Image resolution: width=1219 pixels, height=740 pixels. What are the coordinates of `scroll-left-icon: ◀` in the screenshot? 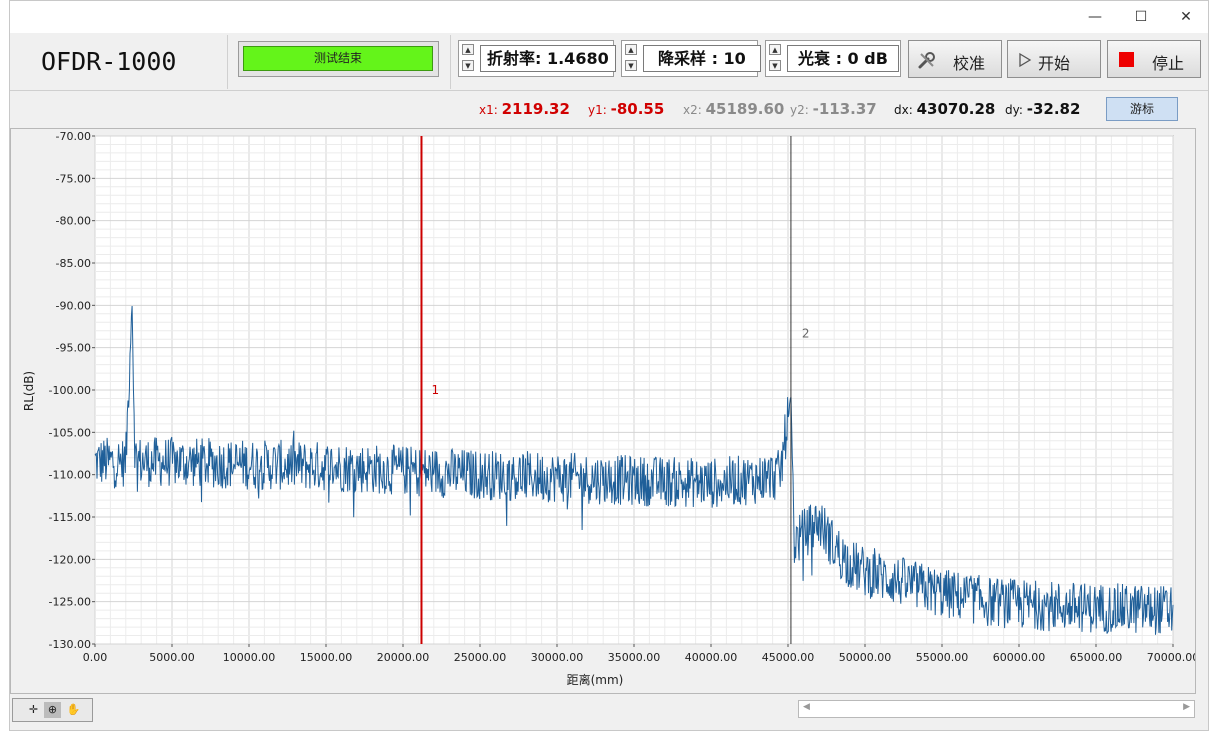 It's located at (806, 707).